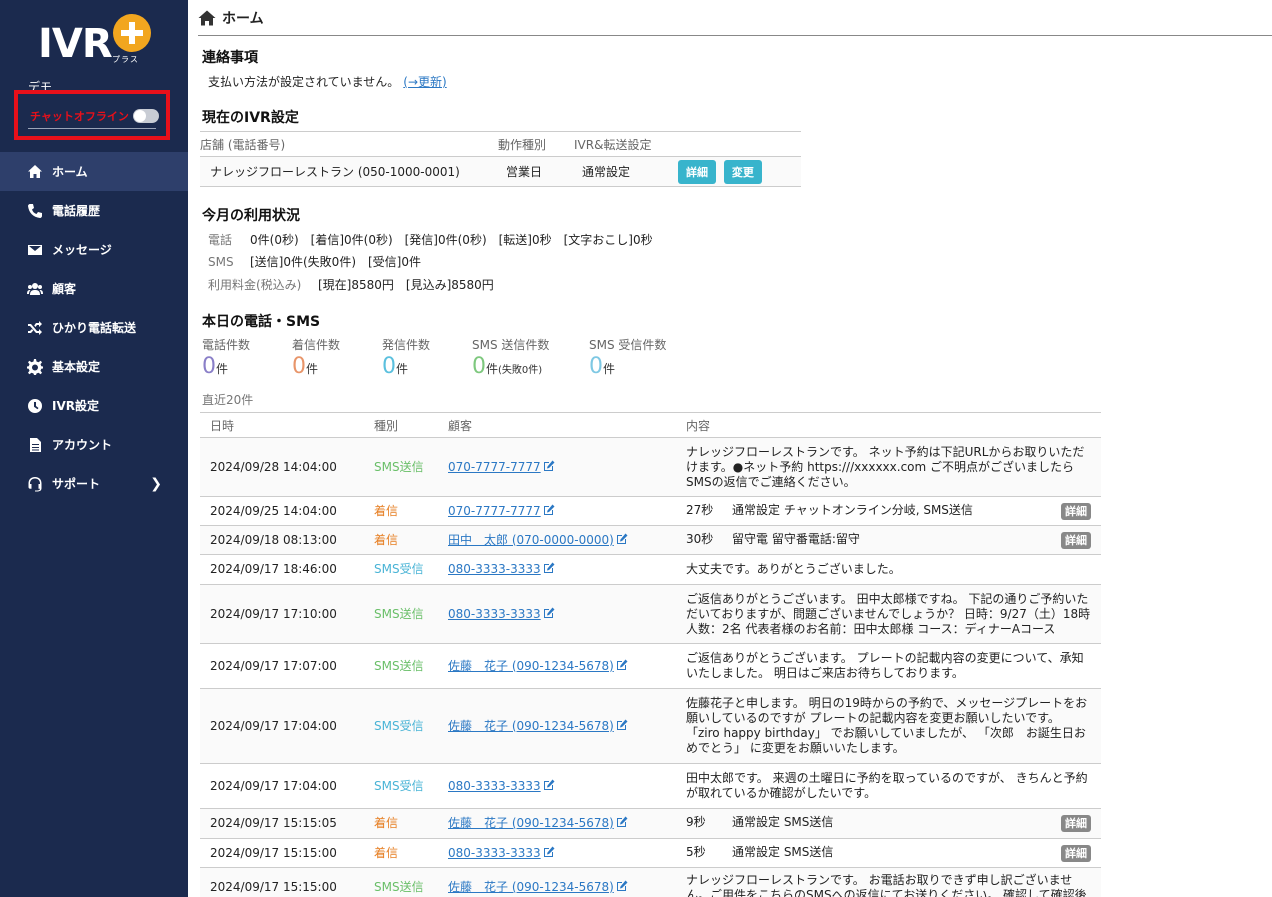 The image size is (1272, 897). I want to click on date-cell: 2024/09/25 14:04:00, so click(282, 511).